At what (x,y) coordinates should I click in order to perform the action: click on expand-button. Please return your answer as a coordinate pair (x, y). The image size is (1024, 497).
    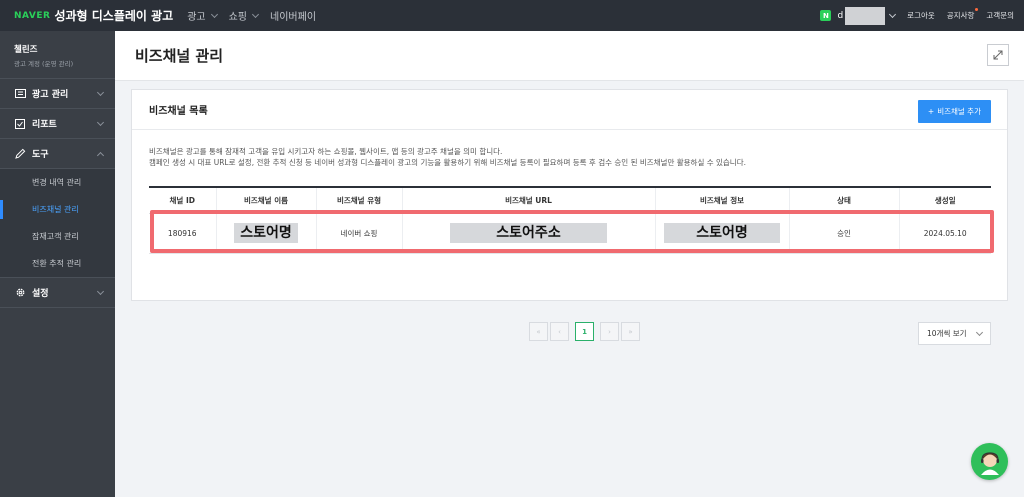
    Looking at the image, I should click on (998, 55).